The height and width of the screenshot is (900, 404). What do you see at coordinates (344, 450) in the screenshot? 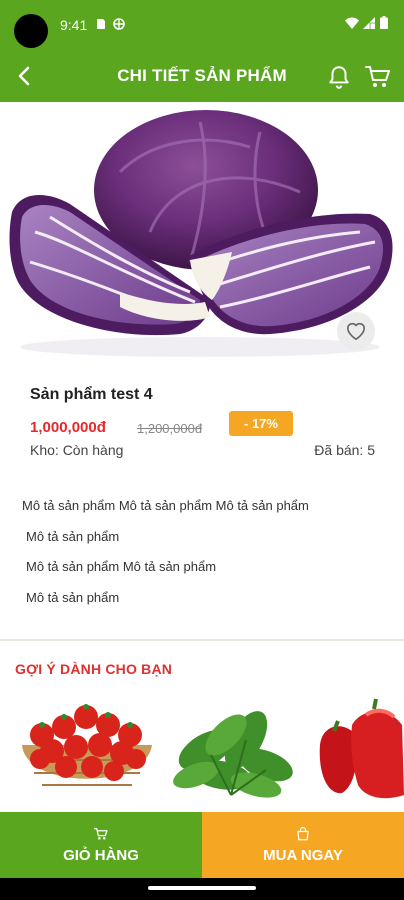
I see `sold-count: Đã bán: 5` at bounding box center [344, 450].